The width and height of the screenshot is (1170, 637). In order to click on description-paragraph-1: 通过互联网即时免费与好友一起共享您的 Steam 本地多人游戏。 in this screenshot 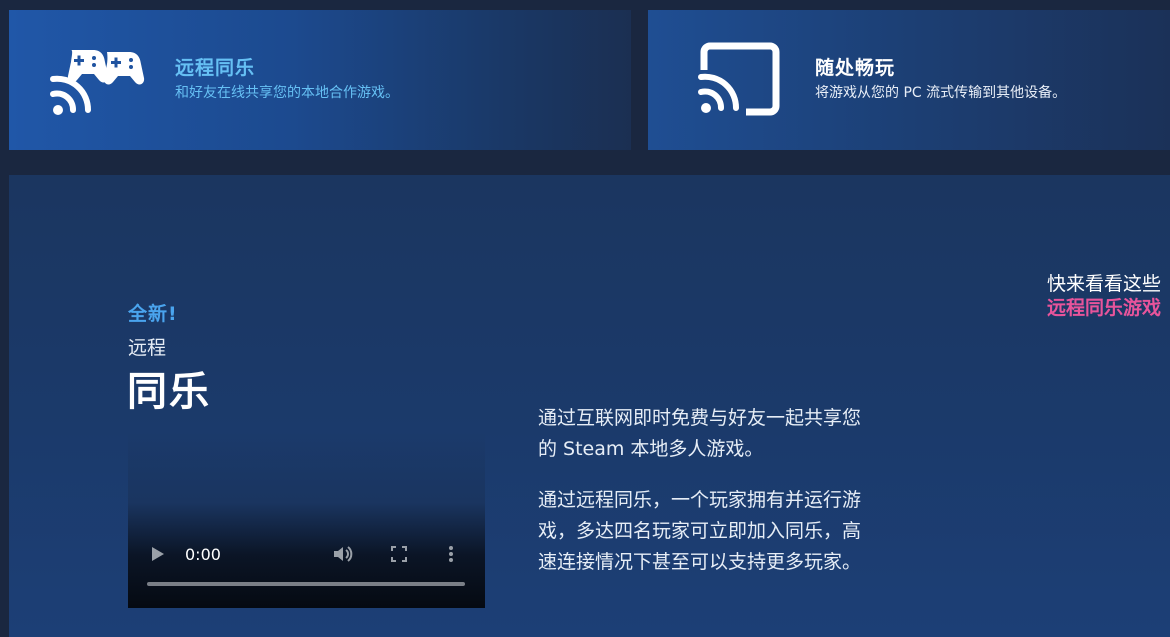, I will do `click(700, 433)`.